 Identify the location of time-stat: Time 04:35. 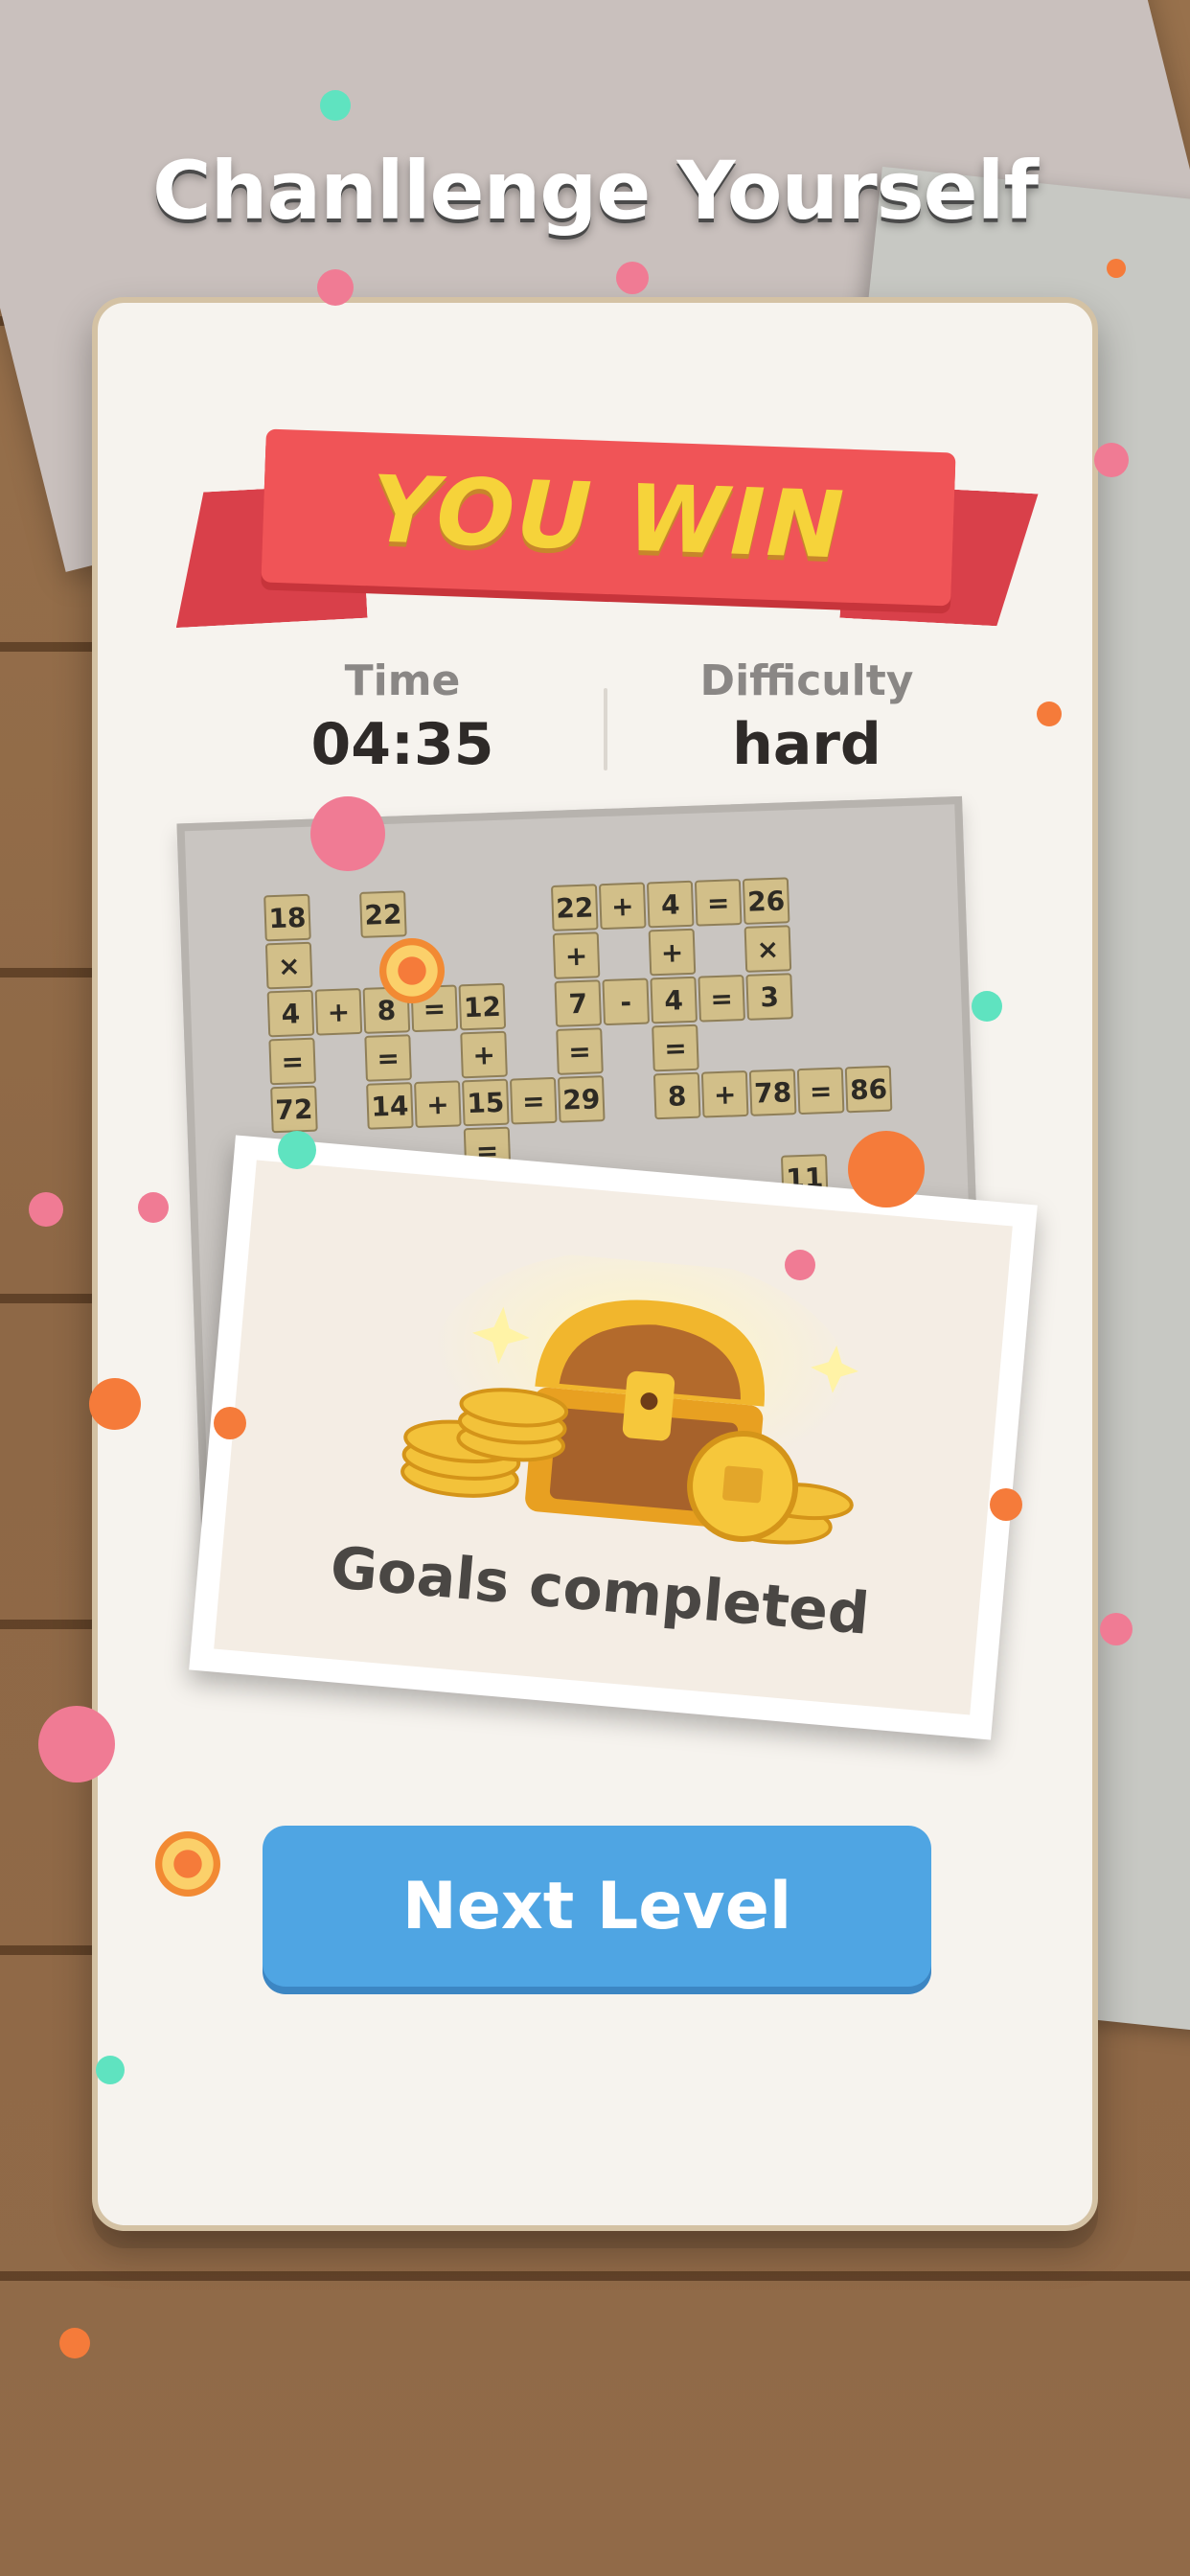
(403, 717).